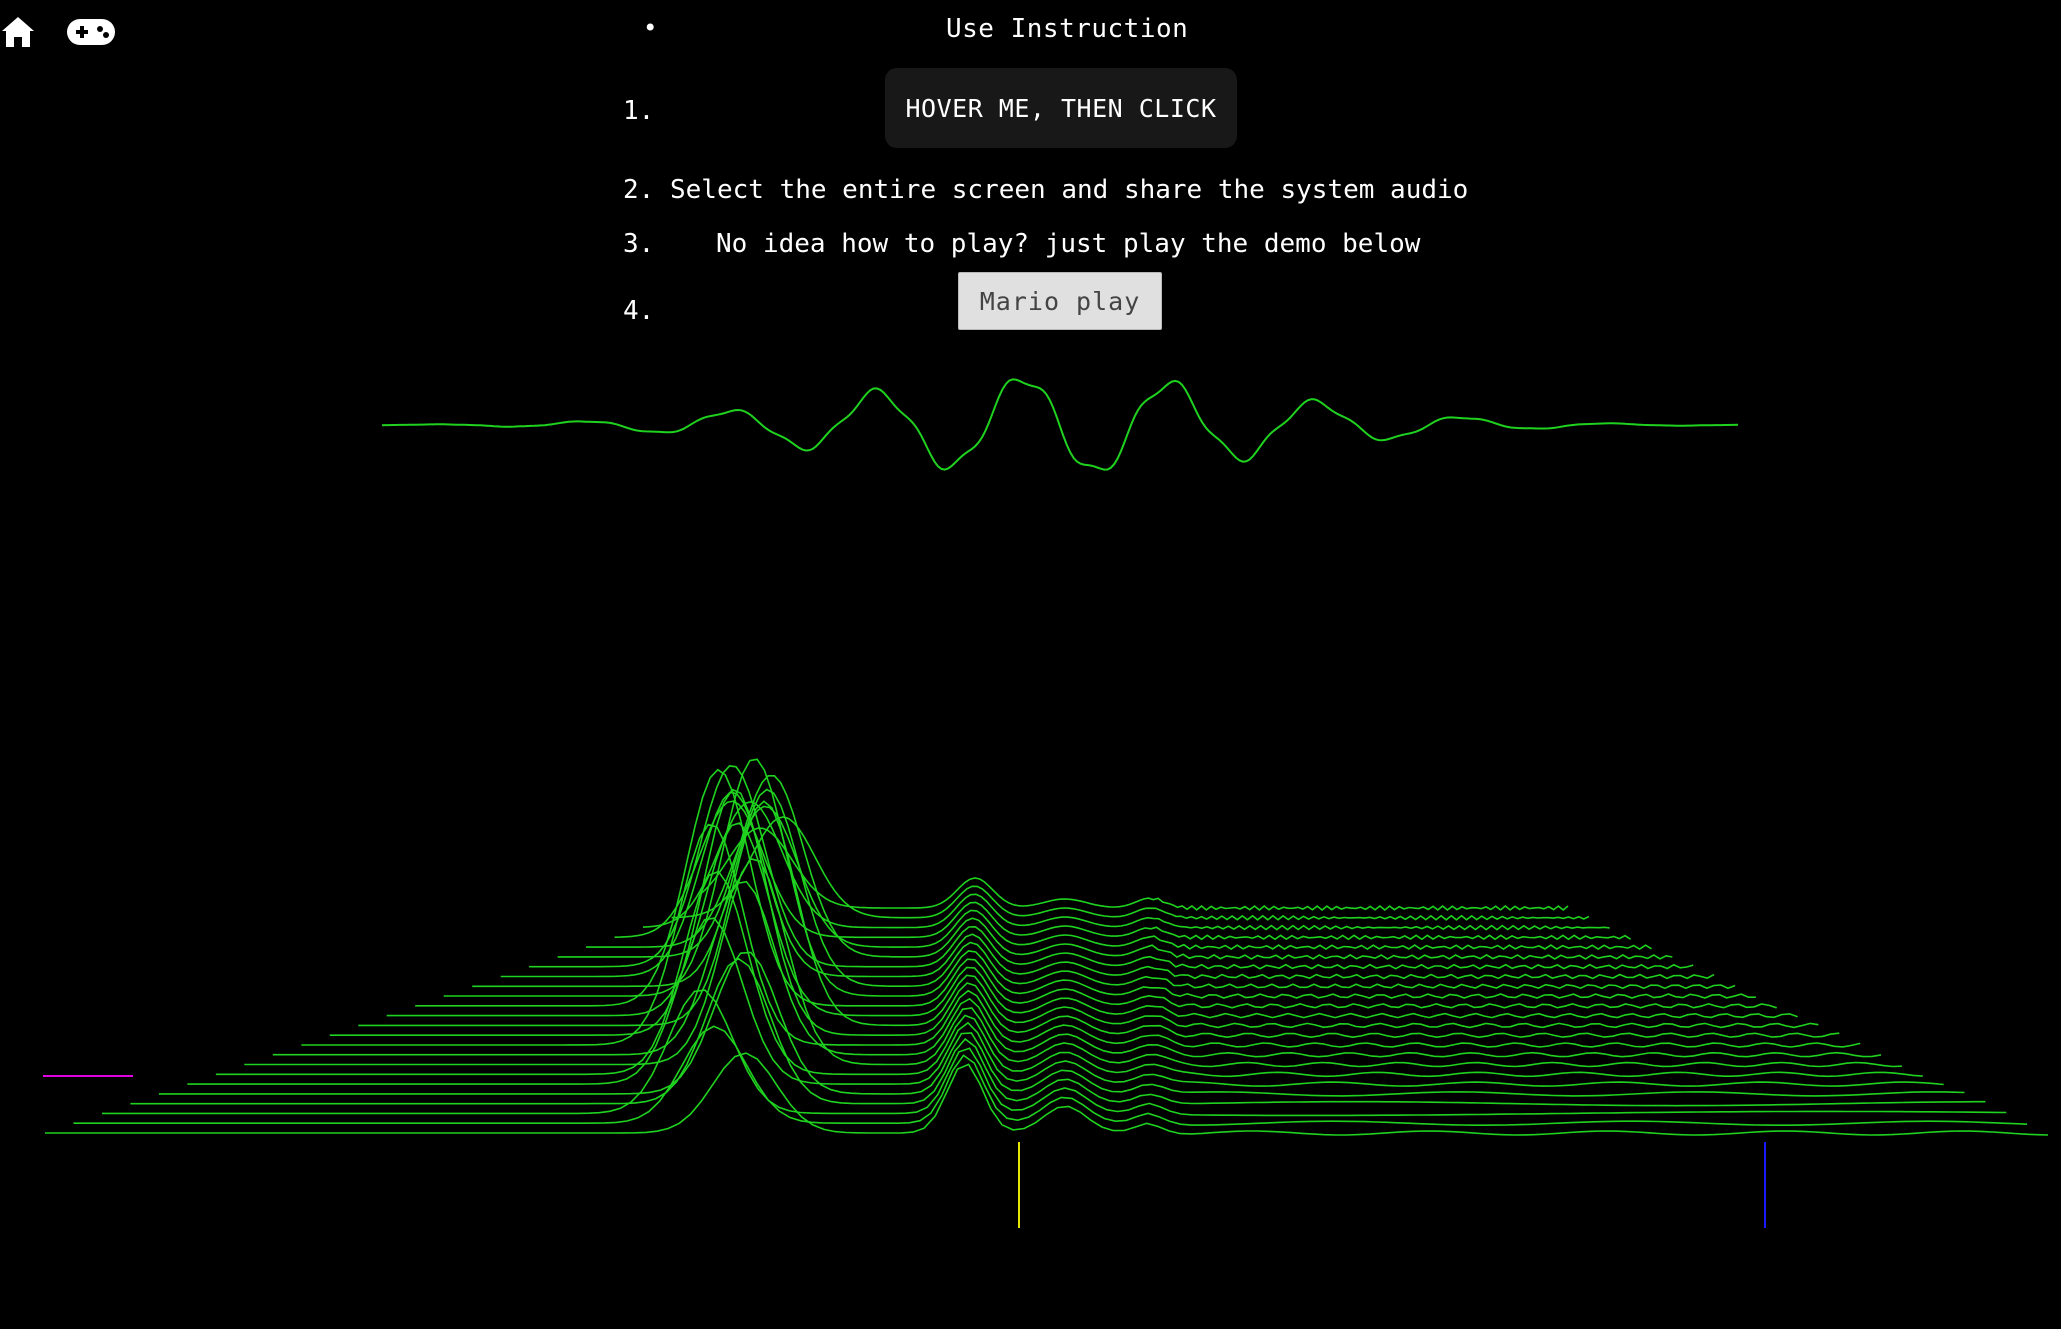 The width and height of the screenshot is (2061, 1329). Describe the element at coordinates (1060, 424) in the screenshot. I see `waveform-line` at that location.